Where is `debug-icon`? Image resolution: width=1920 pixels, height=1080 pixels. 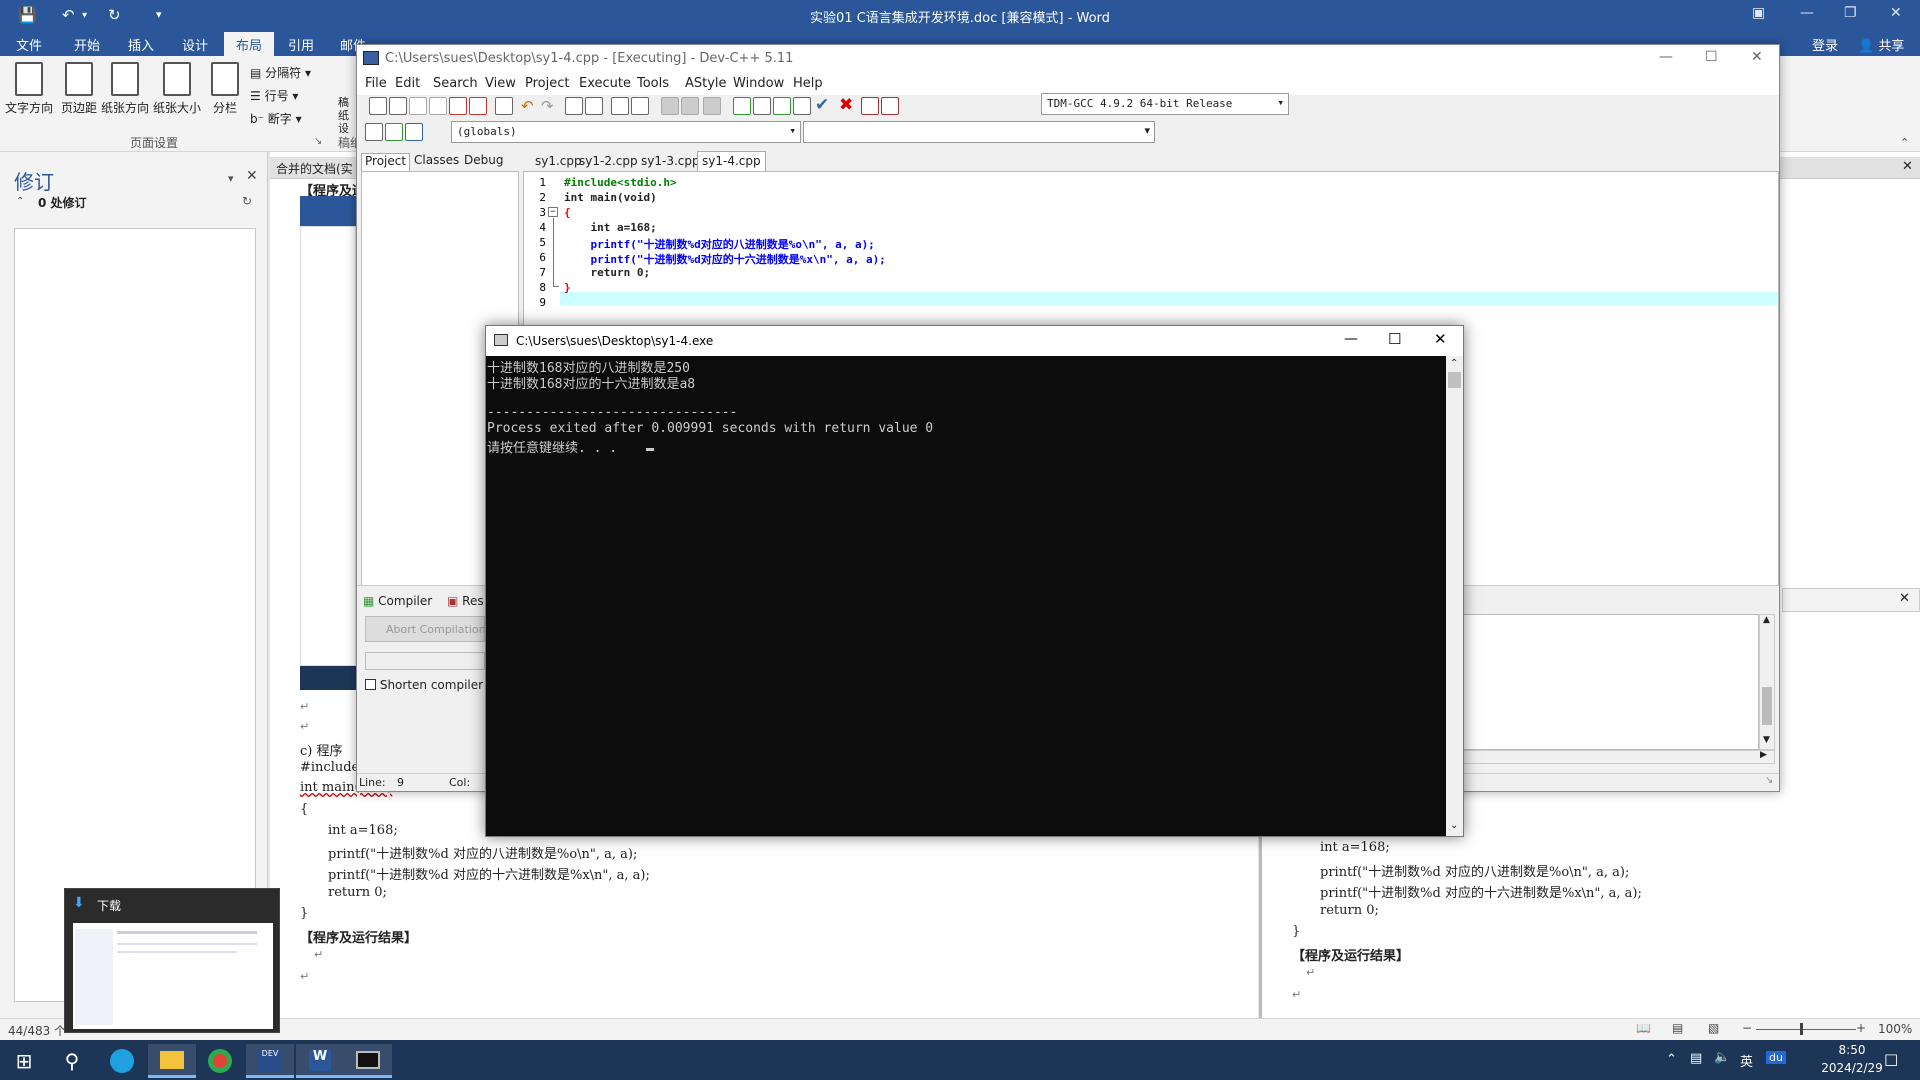 debug-icon is located at coordinates (890, 106).